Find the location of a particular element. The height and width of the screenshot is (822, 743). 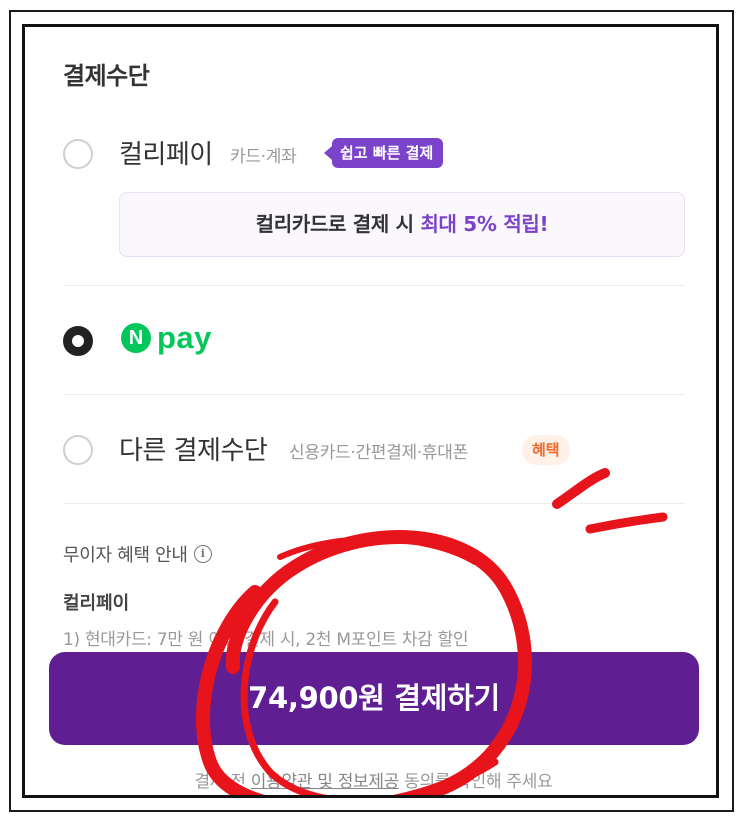

benefit-line: 1) 현대카드: 7만 원 이상 결제 시, 2천 M포인트 차감 할인 is located at coordinates (266, 640).